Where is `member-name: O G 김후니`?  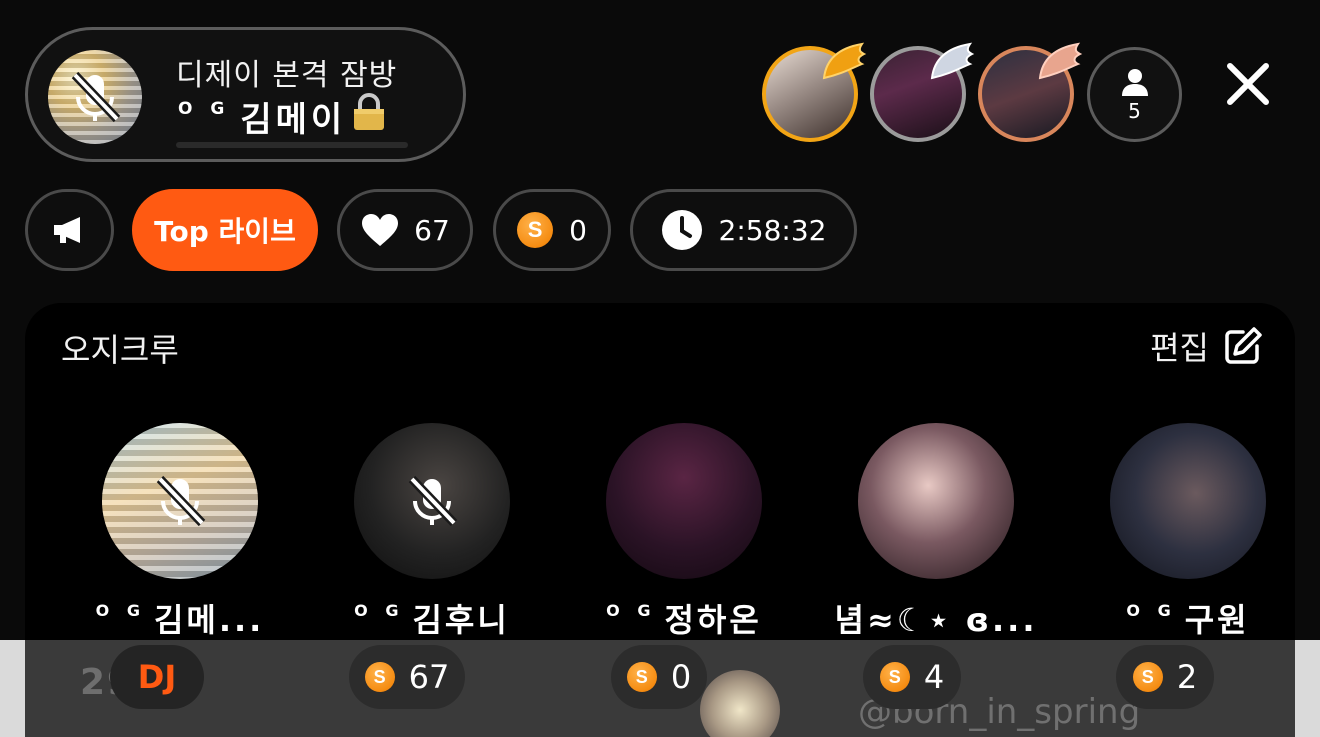
member-name: O G 김후니 is located at coordinates (432, 618).